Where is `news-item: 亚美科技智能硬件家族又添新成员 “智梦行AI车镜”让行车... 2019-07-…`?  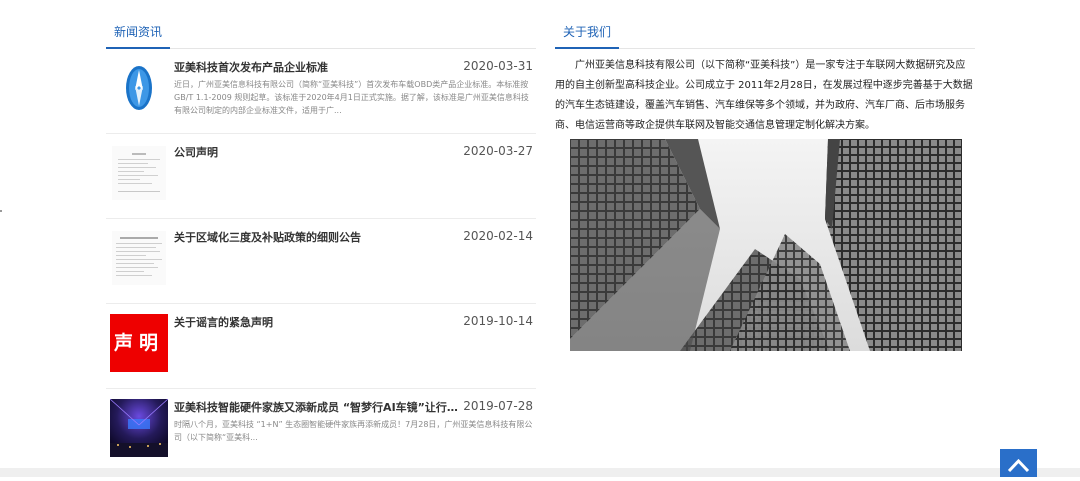
news-item: 亚美科技智能硬件家族又添新成员 “智梦行AI车镜”让行车... 2019-07-… is located at coordinates (321, 431).